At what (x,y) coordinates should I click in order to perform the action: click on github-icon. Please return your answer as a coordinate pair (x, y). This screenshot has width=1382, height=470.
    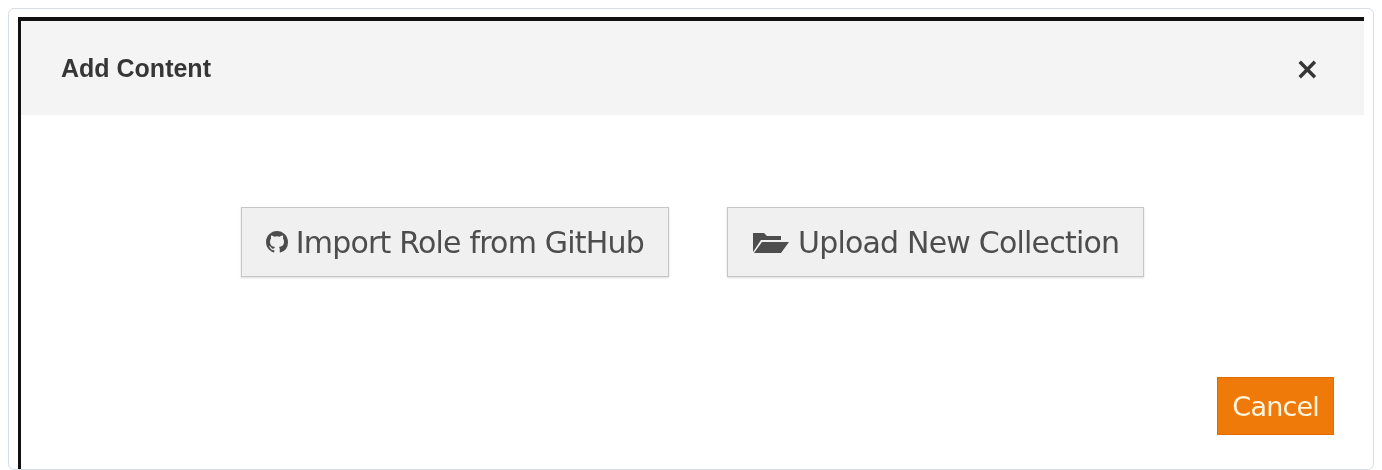
    Looking at the image, I should click on (276, 242).